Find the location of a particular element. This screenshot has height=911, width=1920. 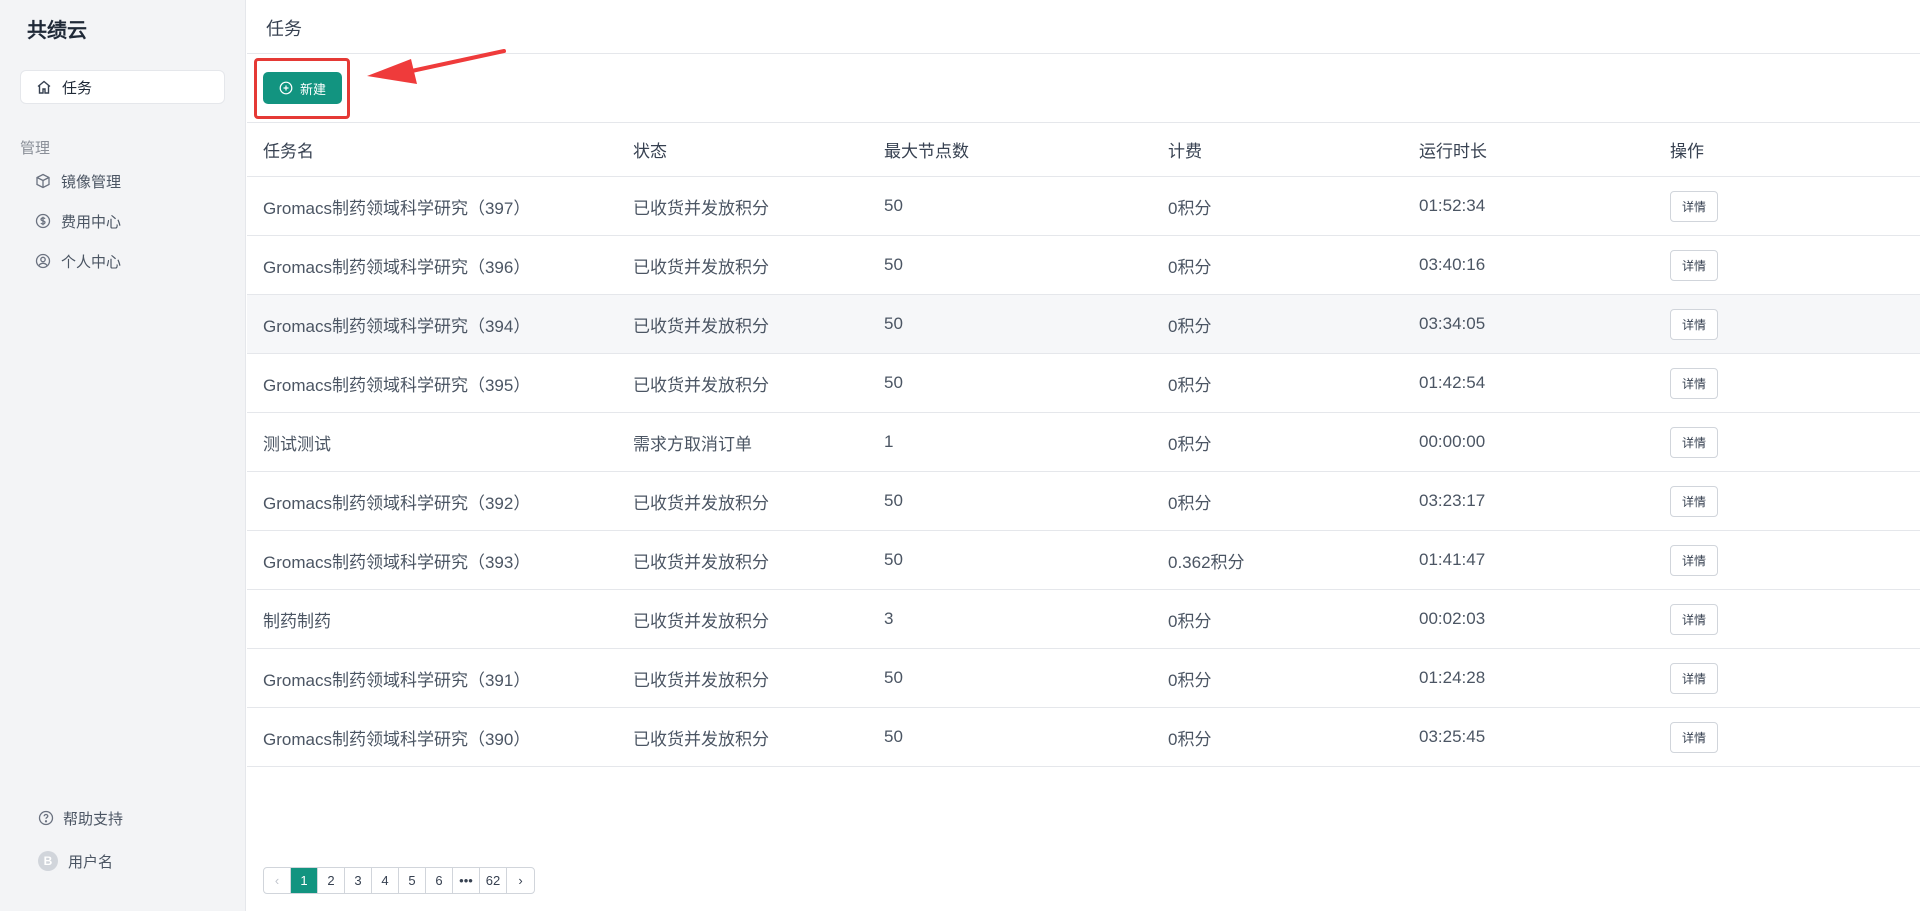

avatar: B is located at coordinates (48, 861).